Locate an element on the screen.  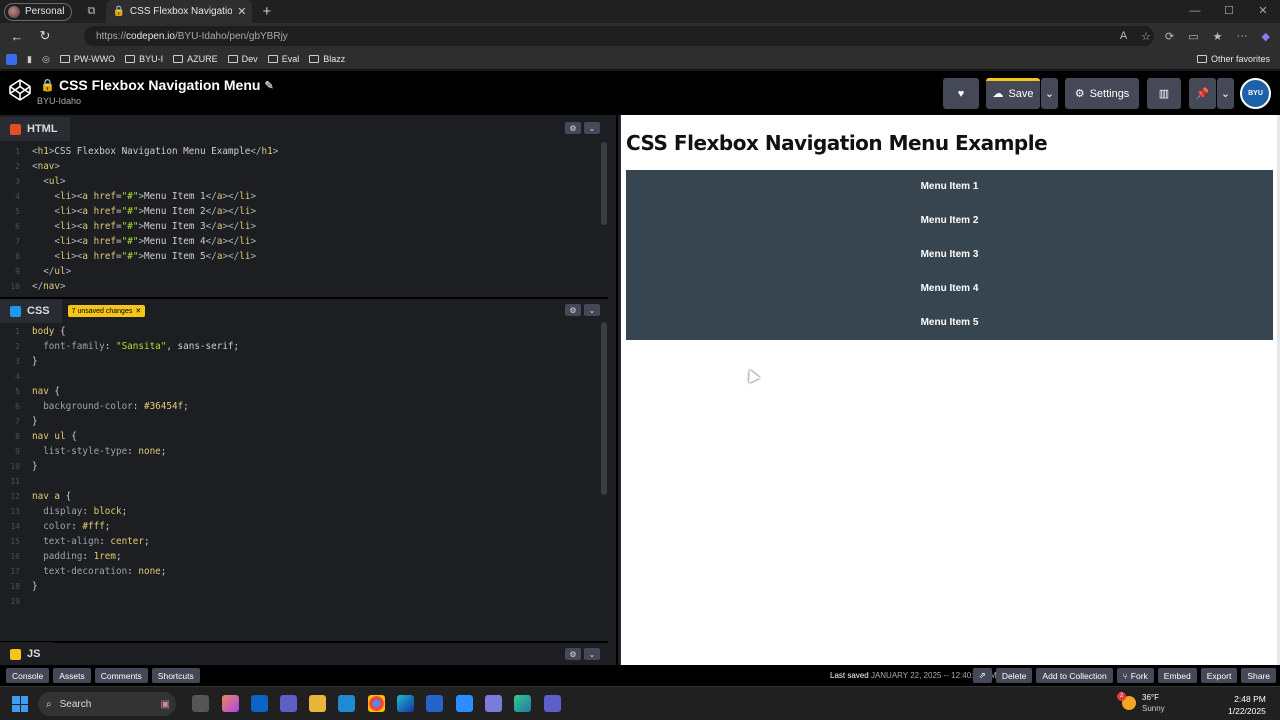
html-scrollbar is located at coordinates (604, 183).